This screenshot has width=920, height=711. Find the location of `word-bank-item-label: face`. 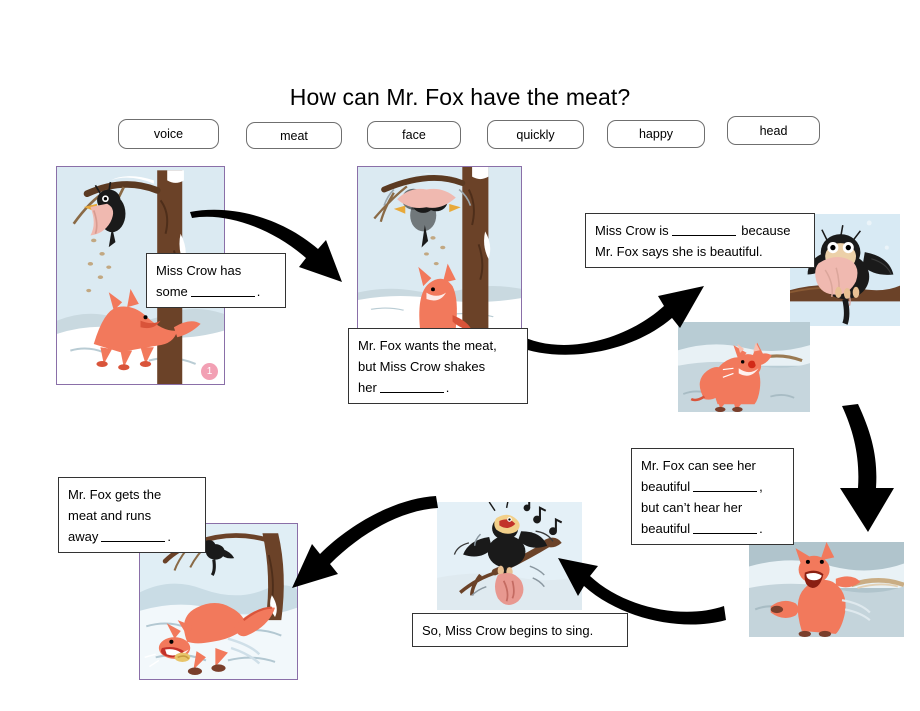

word-bank-item-label: face is located at coordinates (414, 135).